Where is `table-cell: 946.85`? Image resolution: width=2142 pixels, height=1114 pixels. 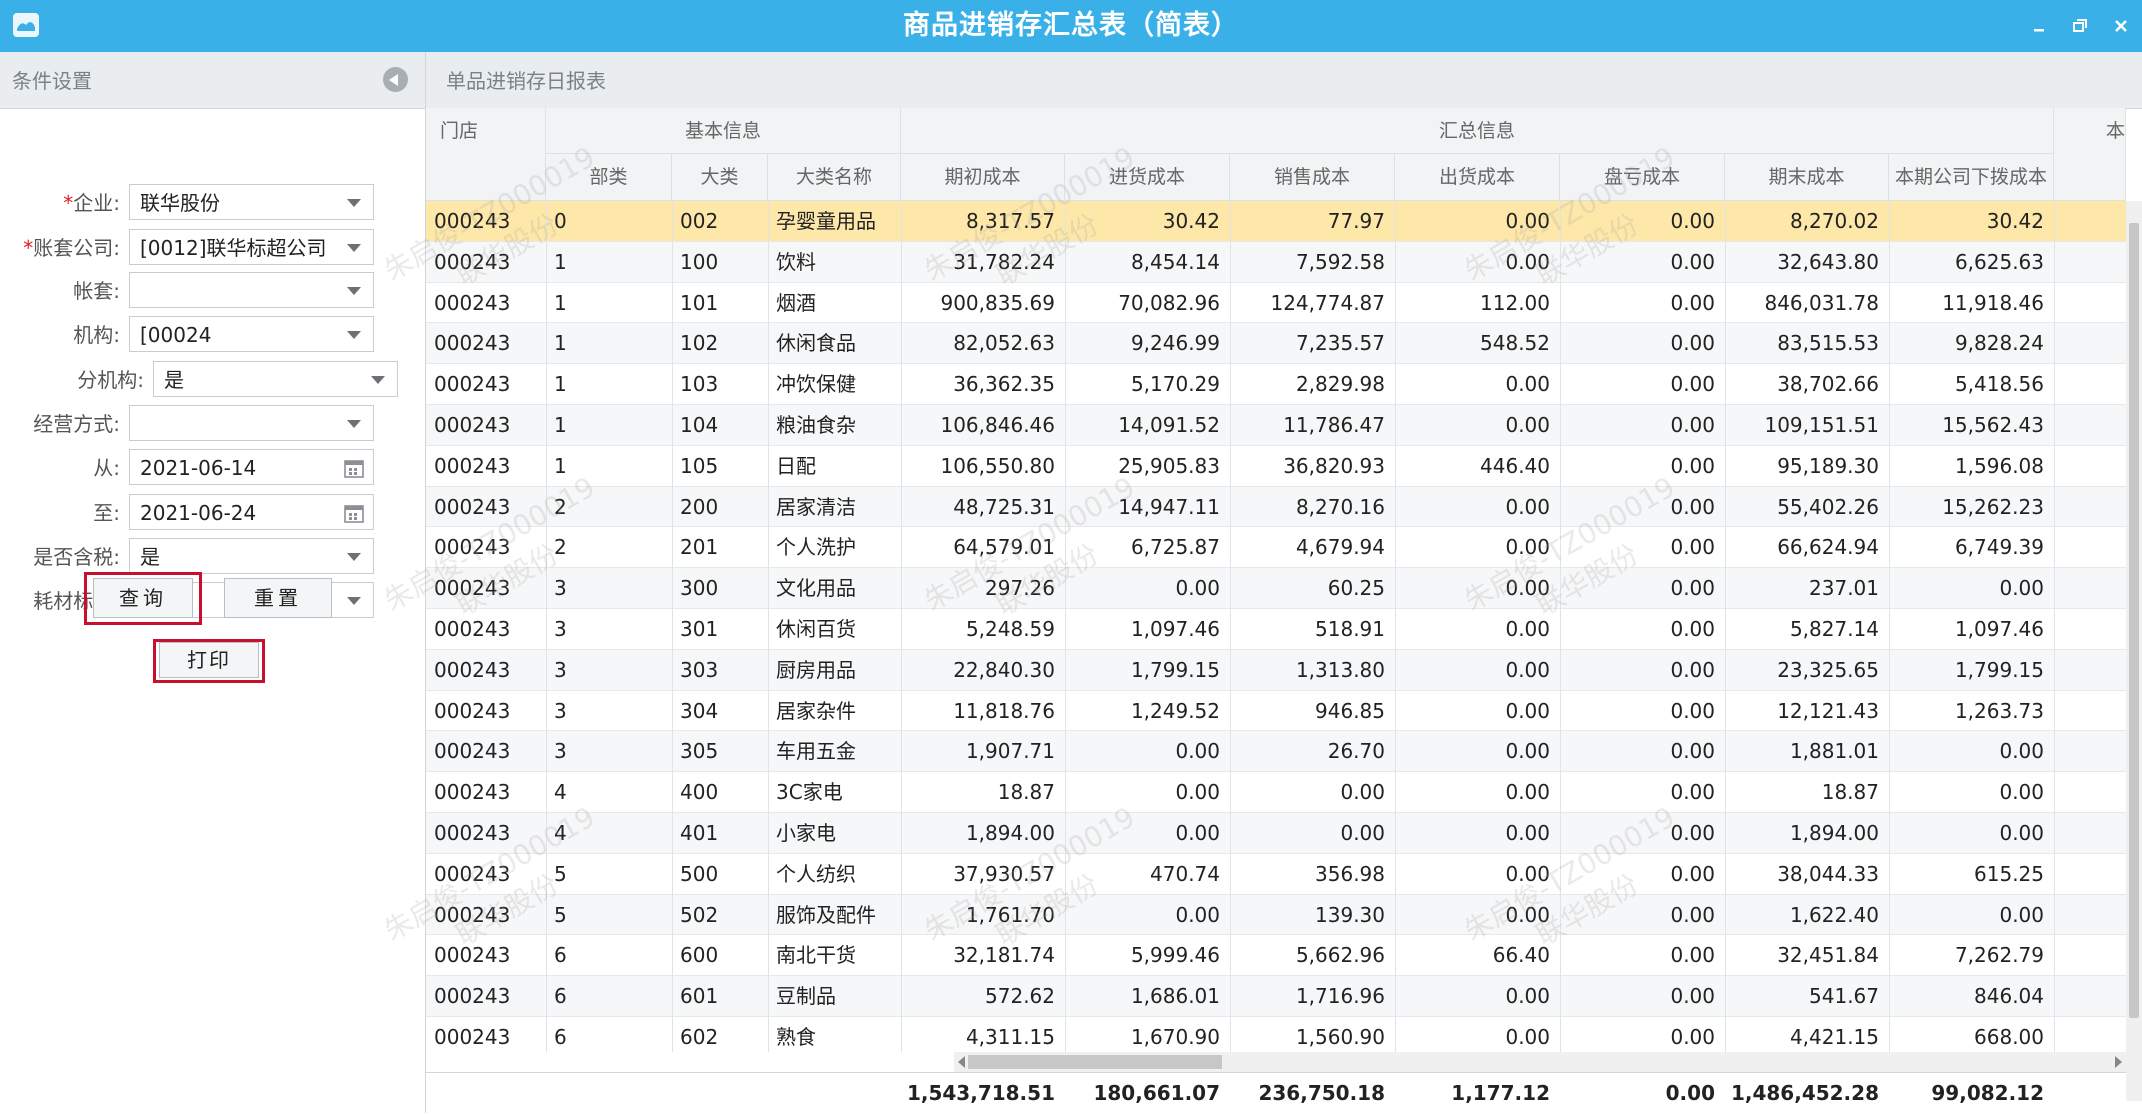
table-cell: 946.85 is located at coordinates (1350, 710).